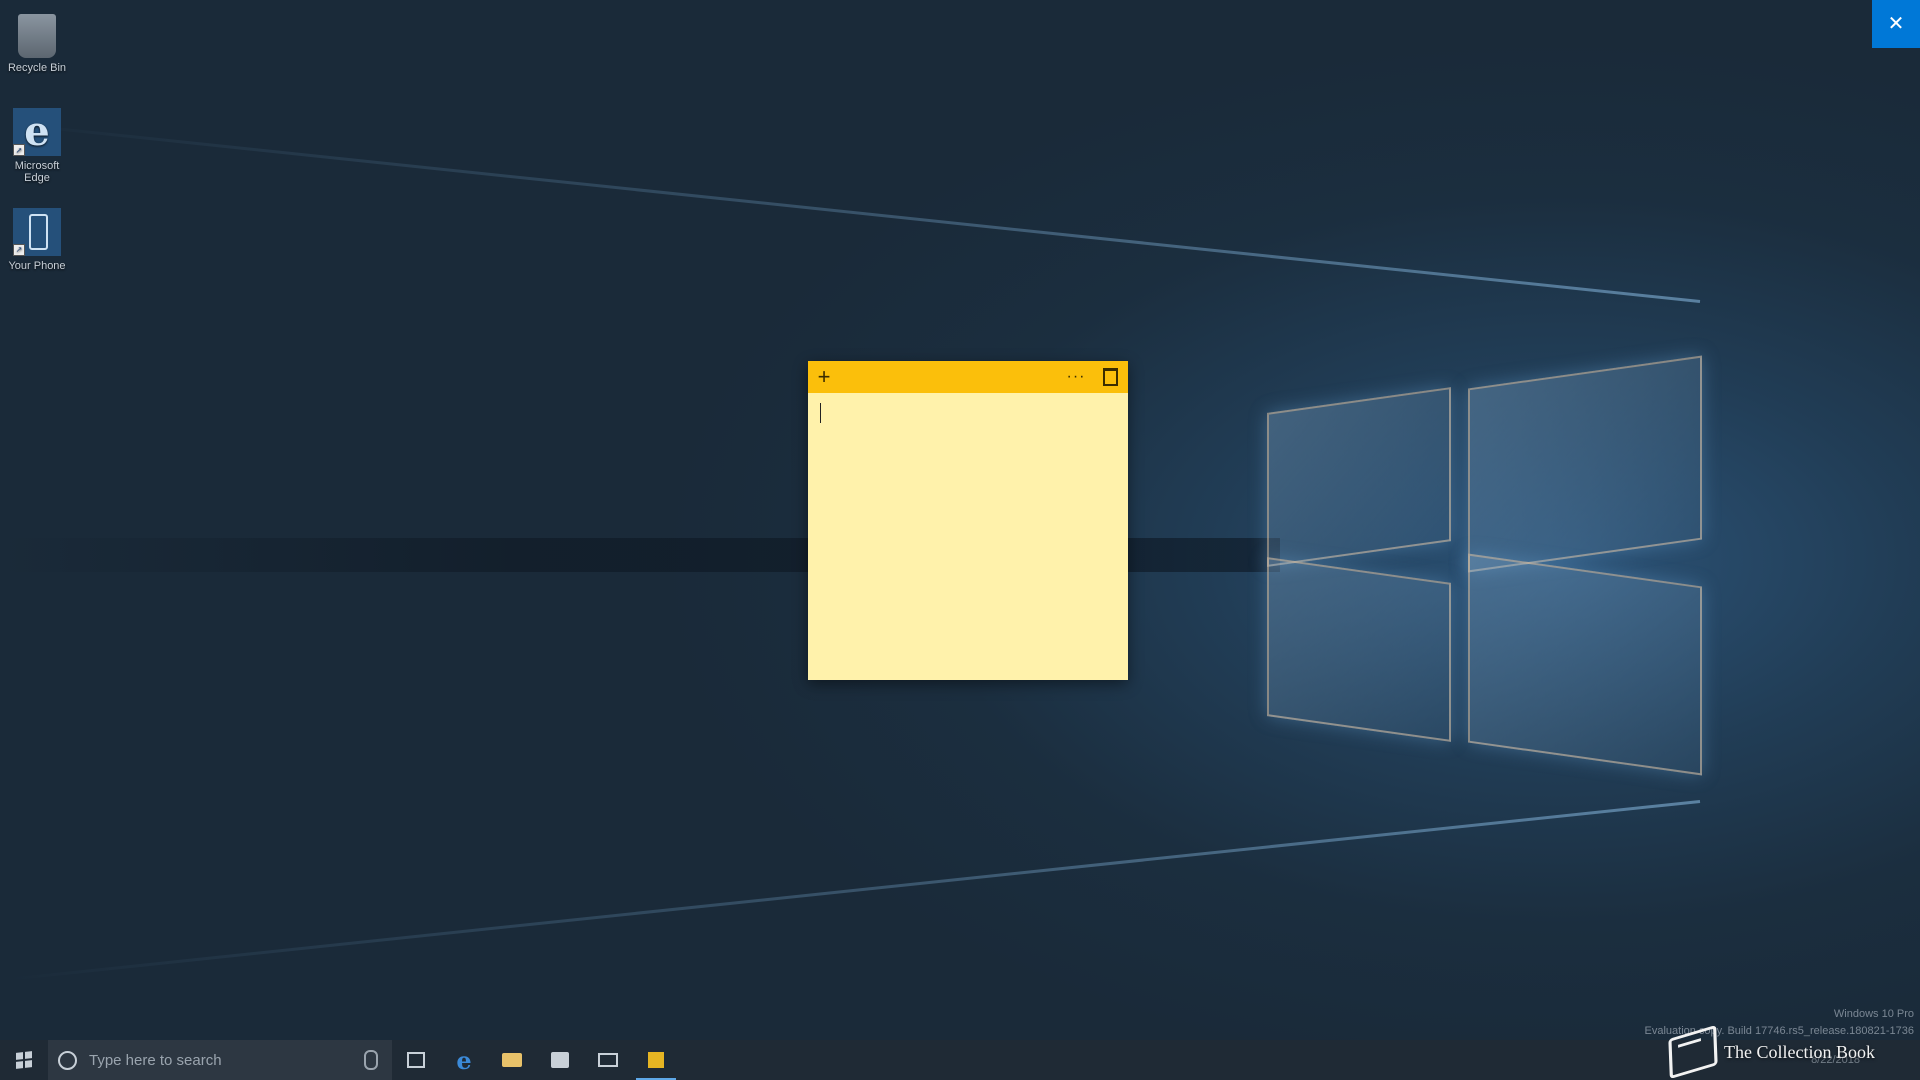 Image resolution: width=1920 pixels, height=1080 pixels. I want to click on desktop-icon-your-phone: ↗ Your Phone, so click(37, 240).